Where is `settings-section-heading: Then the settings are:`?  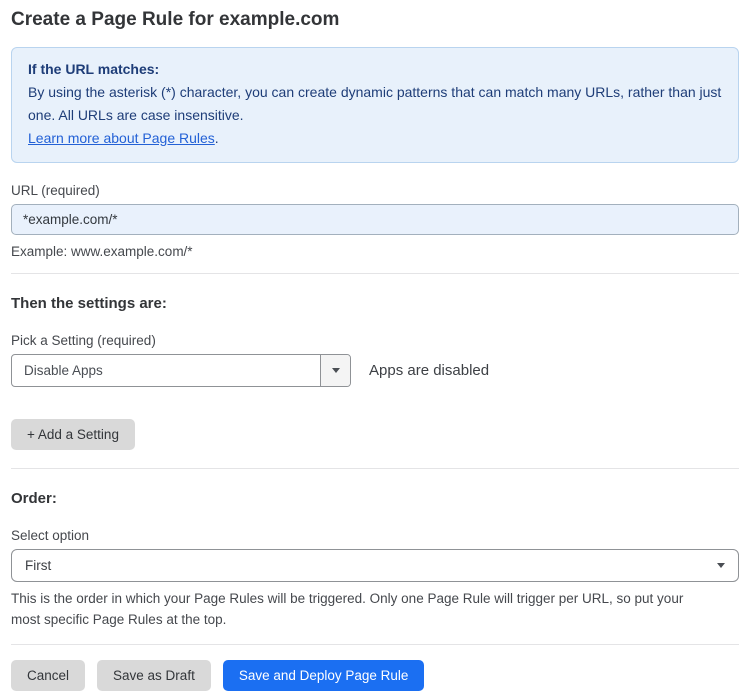 settings-section-heading: Then the settings are: is located at coordinates (89, 303).